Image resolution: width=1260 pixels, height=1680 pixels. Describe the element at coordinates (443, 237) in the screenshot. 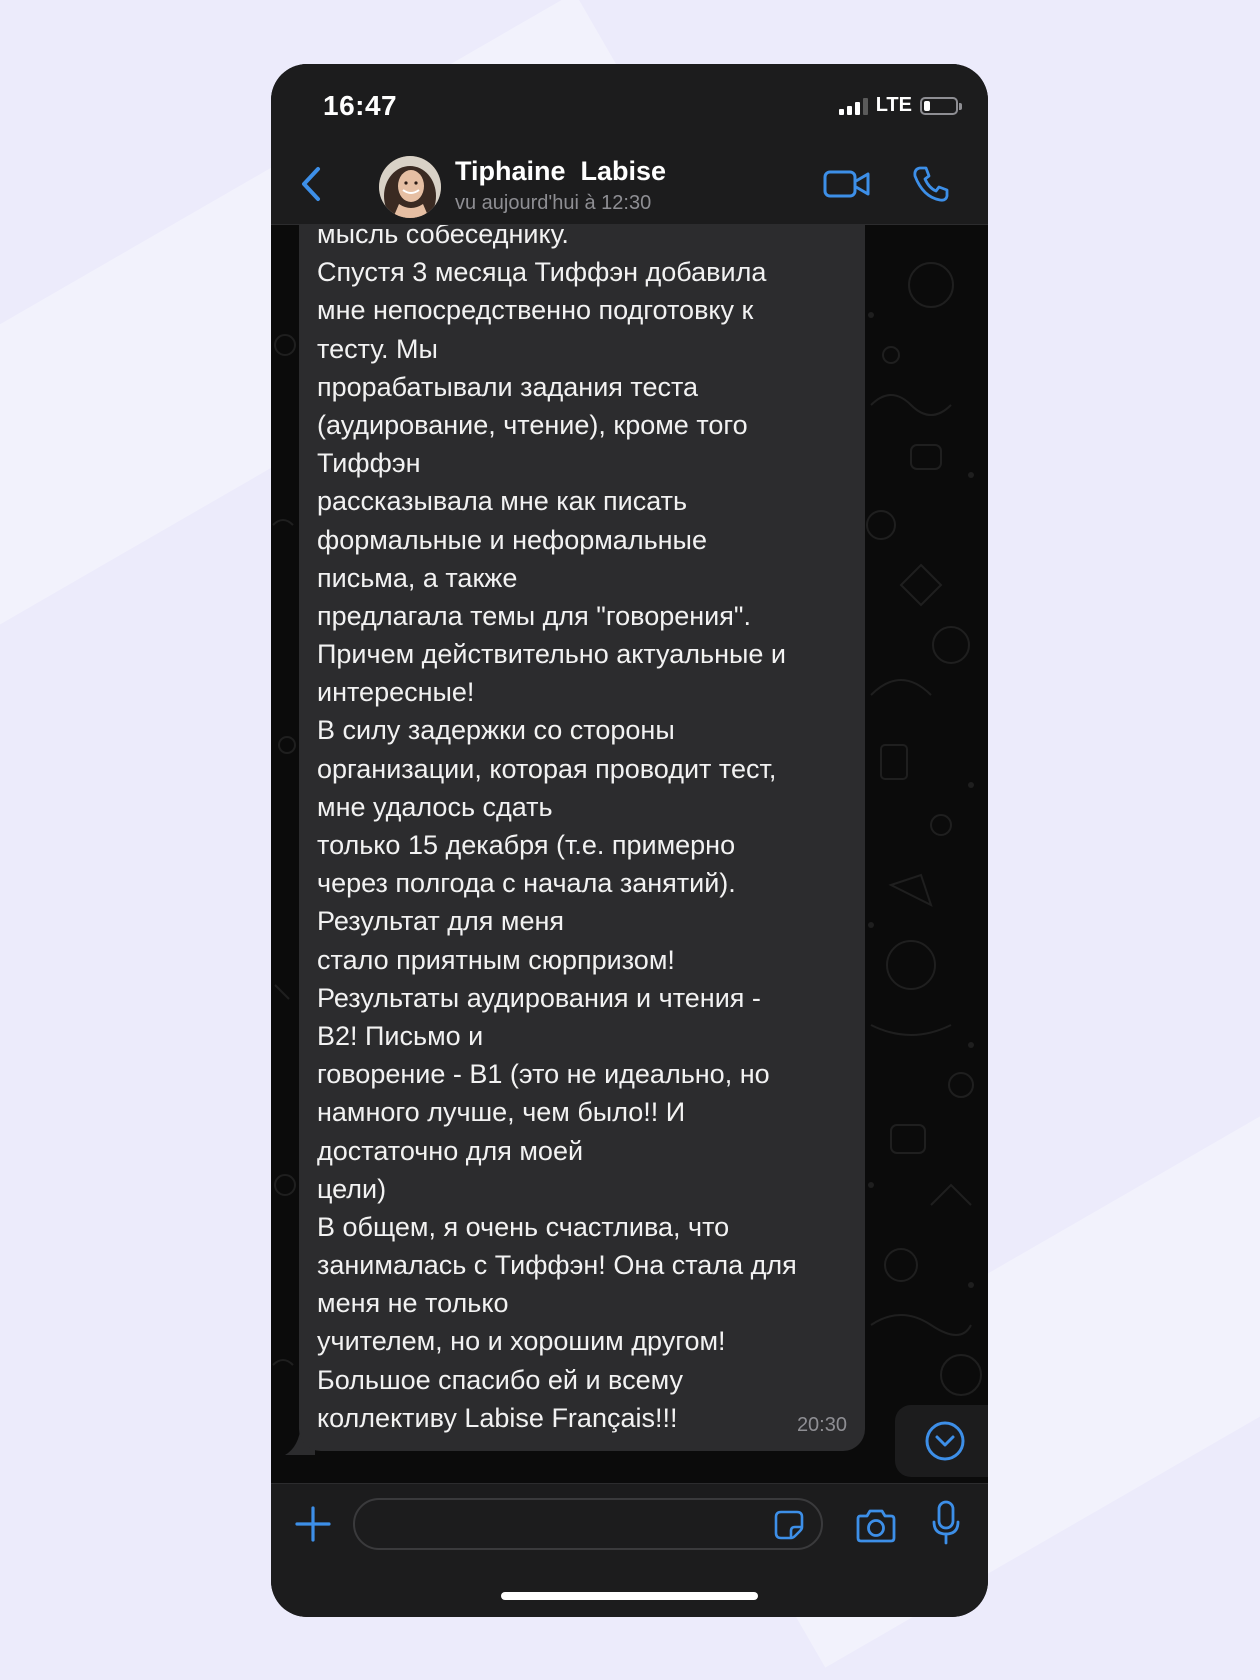

I see `message-line: мысль собеседнику.` at that location.